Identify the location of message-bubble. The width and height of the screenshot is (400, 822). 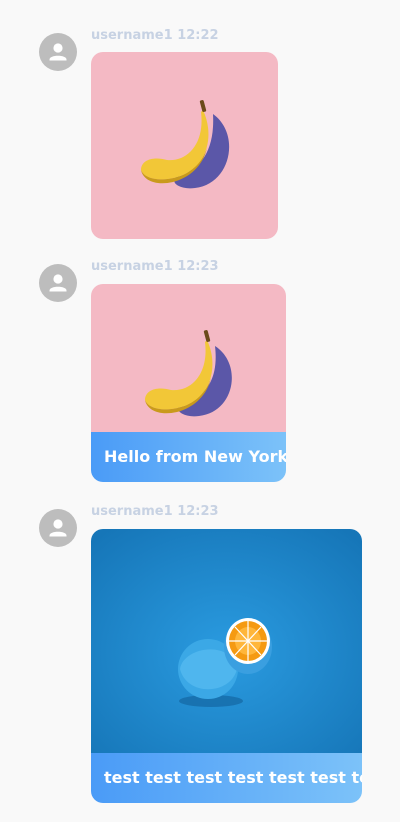
(184, 145).